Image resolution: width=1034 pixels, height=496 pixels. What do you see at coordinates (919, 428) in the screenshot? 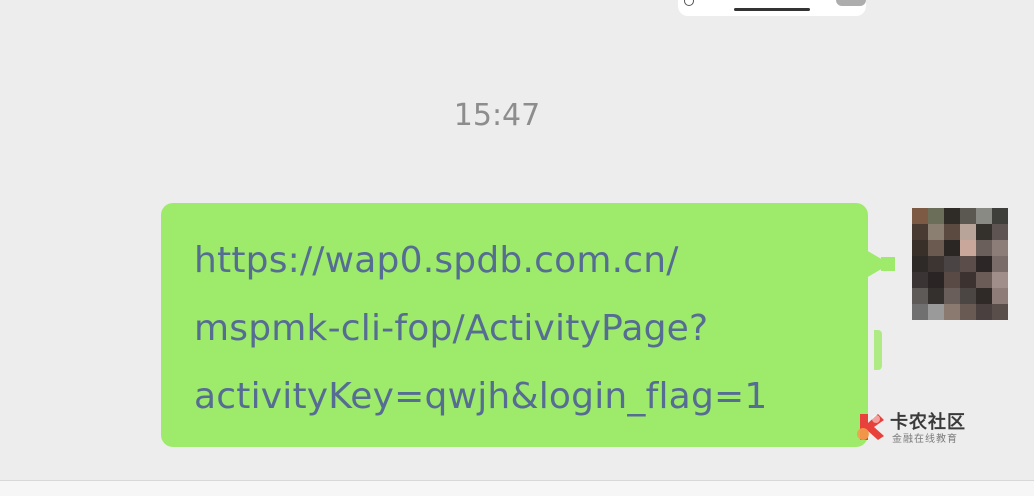
I see `site-watermark: 卡农社区 金融在线教育` at bounding box center [919, 428].